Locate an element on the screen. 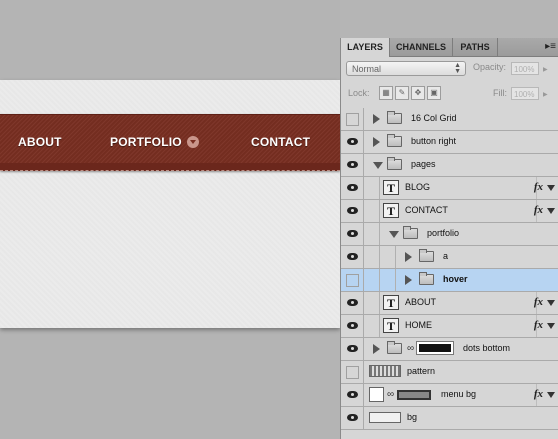 Image resolution: width=558 pixels, height=439 pixels. layer-name: ABOUT is located at coordinates (421, 302).